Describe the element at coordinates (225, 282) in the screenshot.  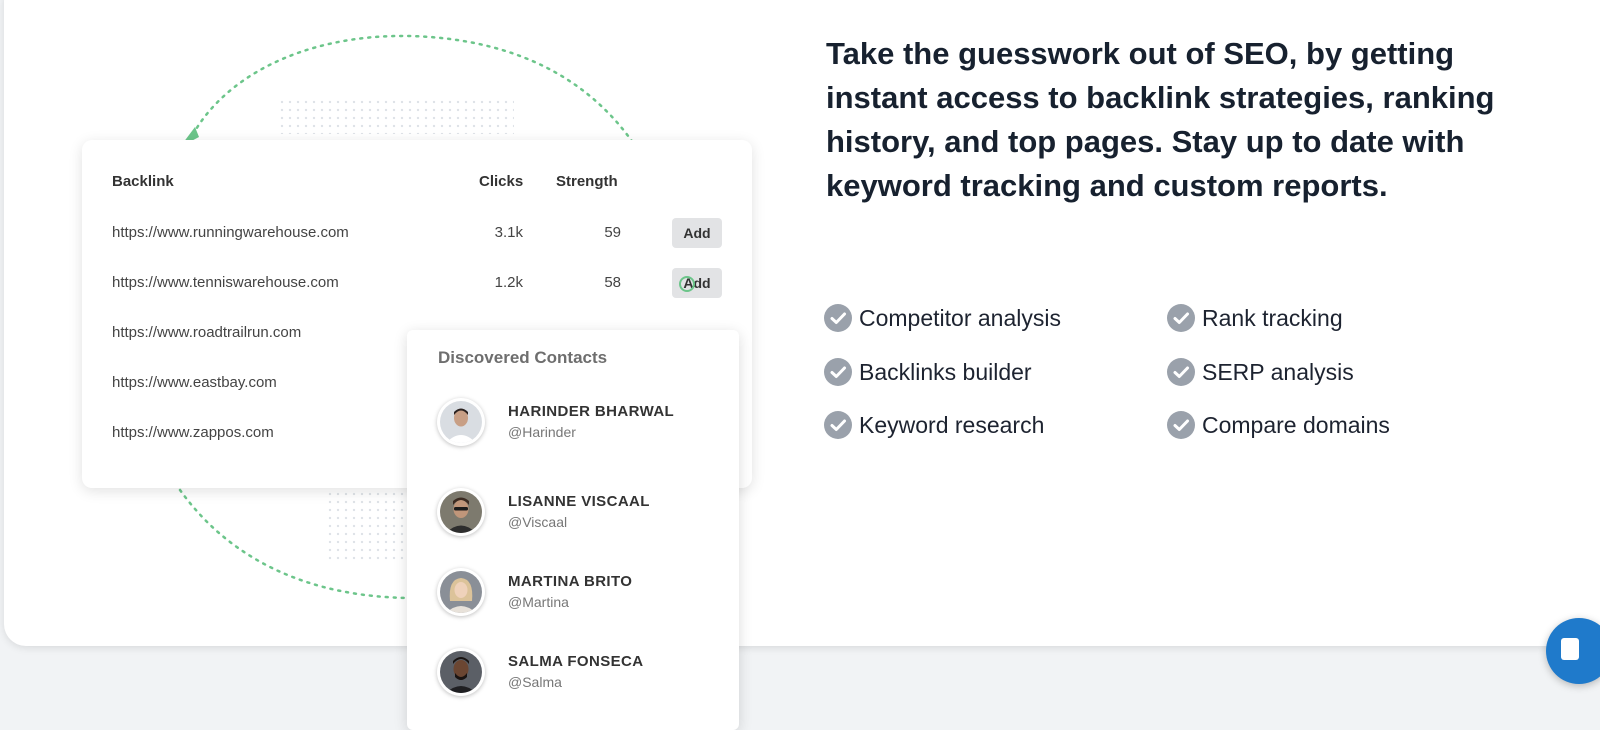
I see `backlink-url: https://www.tenniswarehouse.com` at that location.